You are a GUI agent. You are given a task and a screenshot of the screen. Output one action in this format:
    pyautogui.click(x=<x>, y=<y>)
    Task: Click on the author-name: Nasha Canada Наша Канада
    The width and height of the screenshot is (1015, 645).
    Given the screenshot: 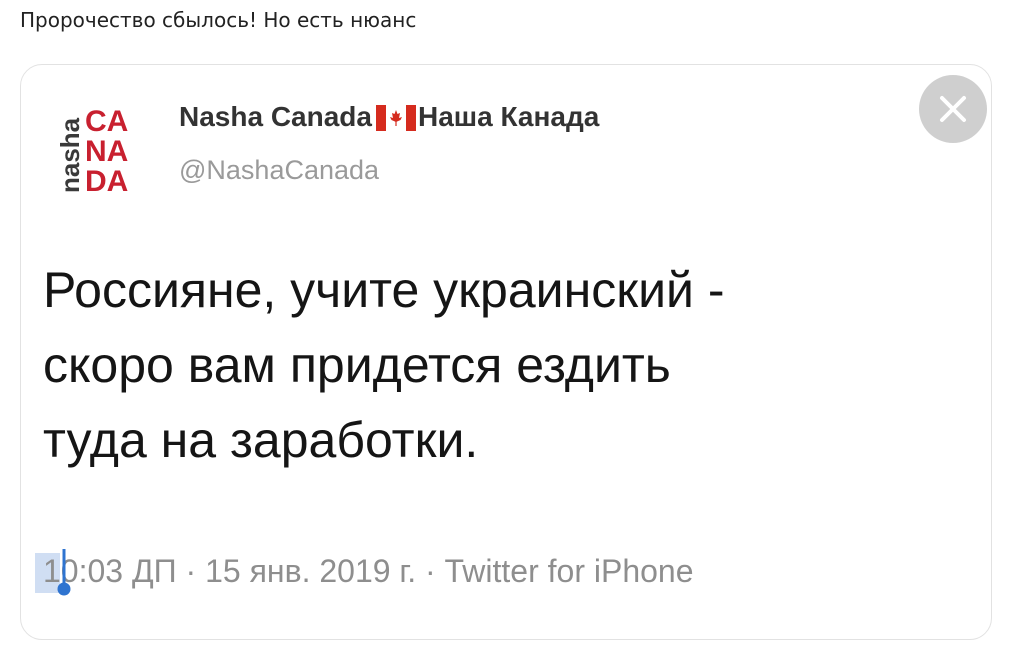 What is the action you would take?
    pyautogui.click(x=389, y=117)
    